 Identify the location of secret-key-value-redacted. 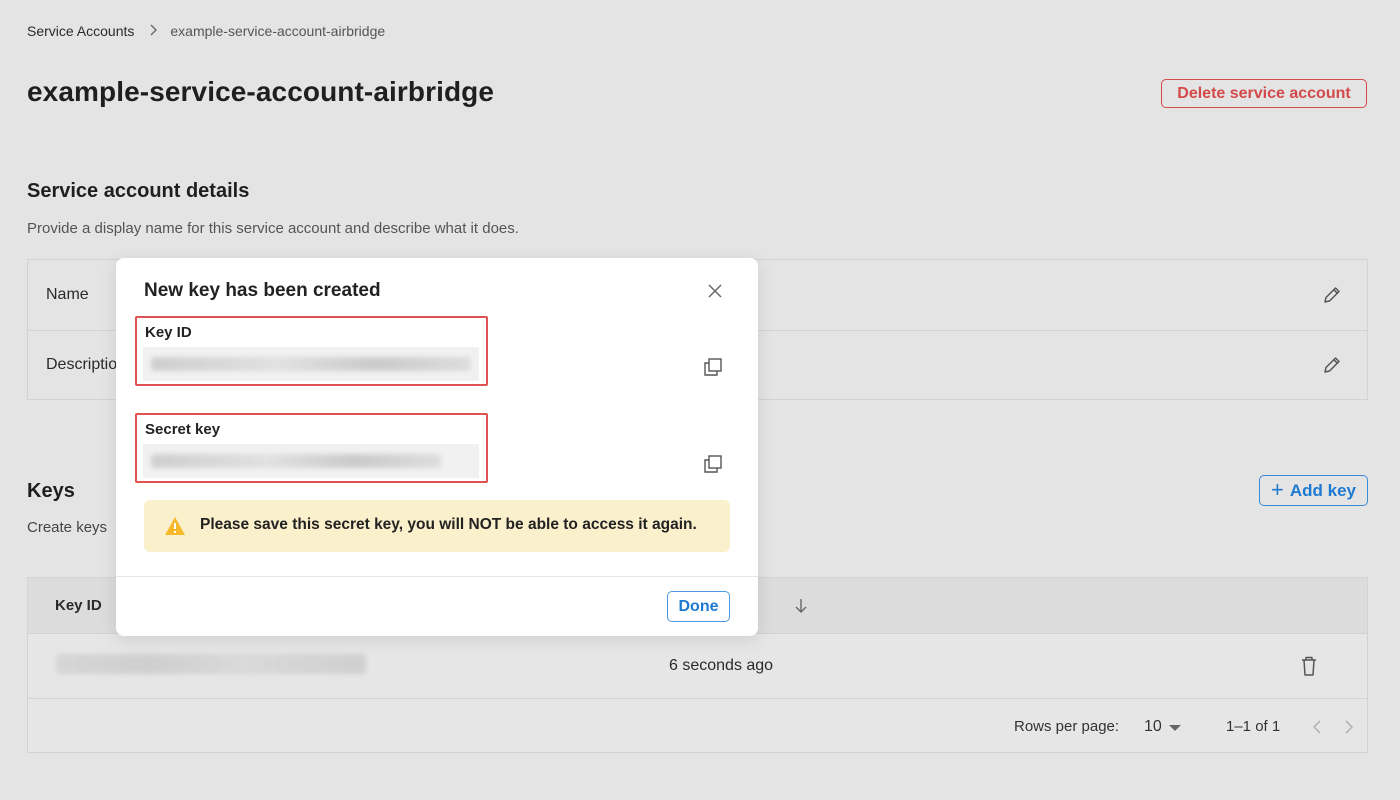
(311, 461).